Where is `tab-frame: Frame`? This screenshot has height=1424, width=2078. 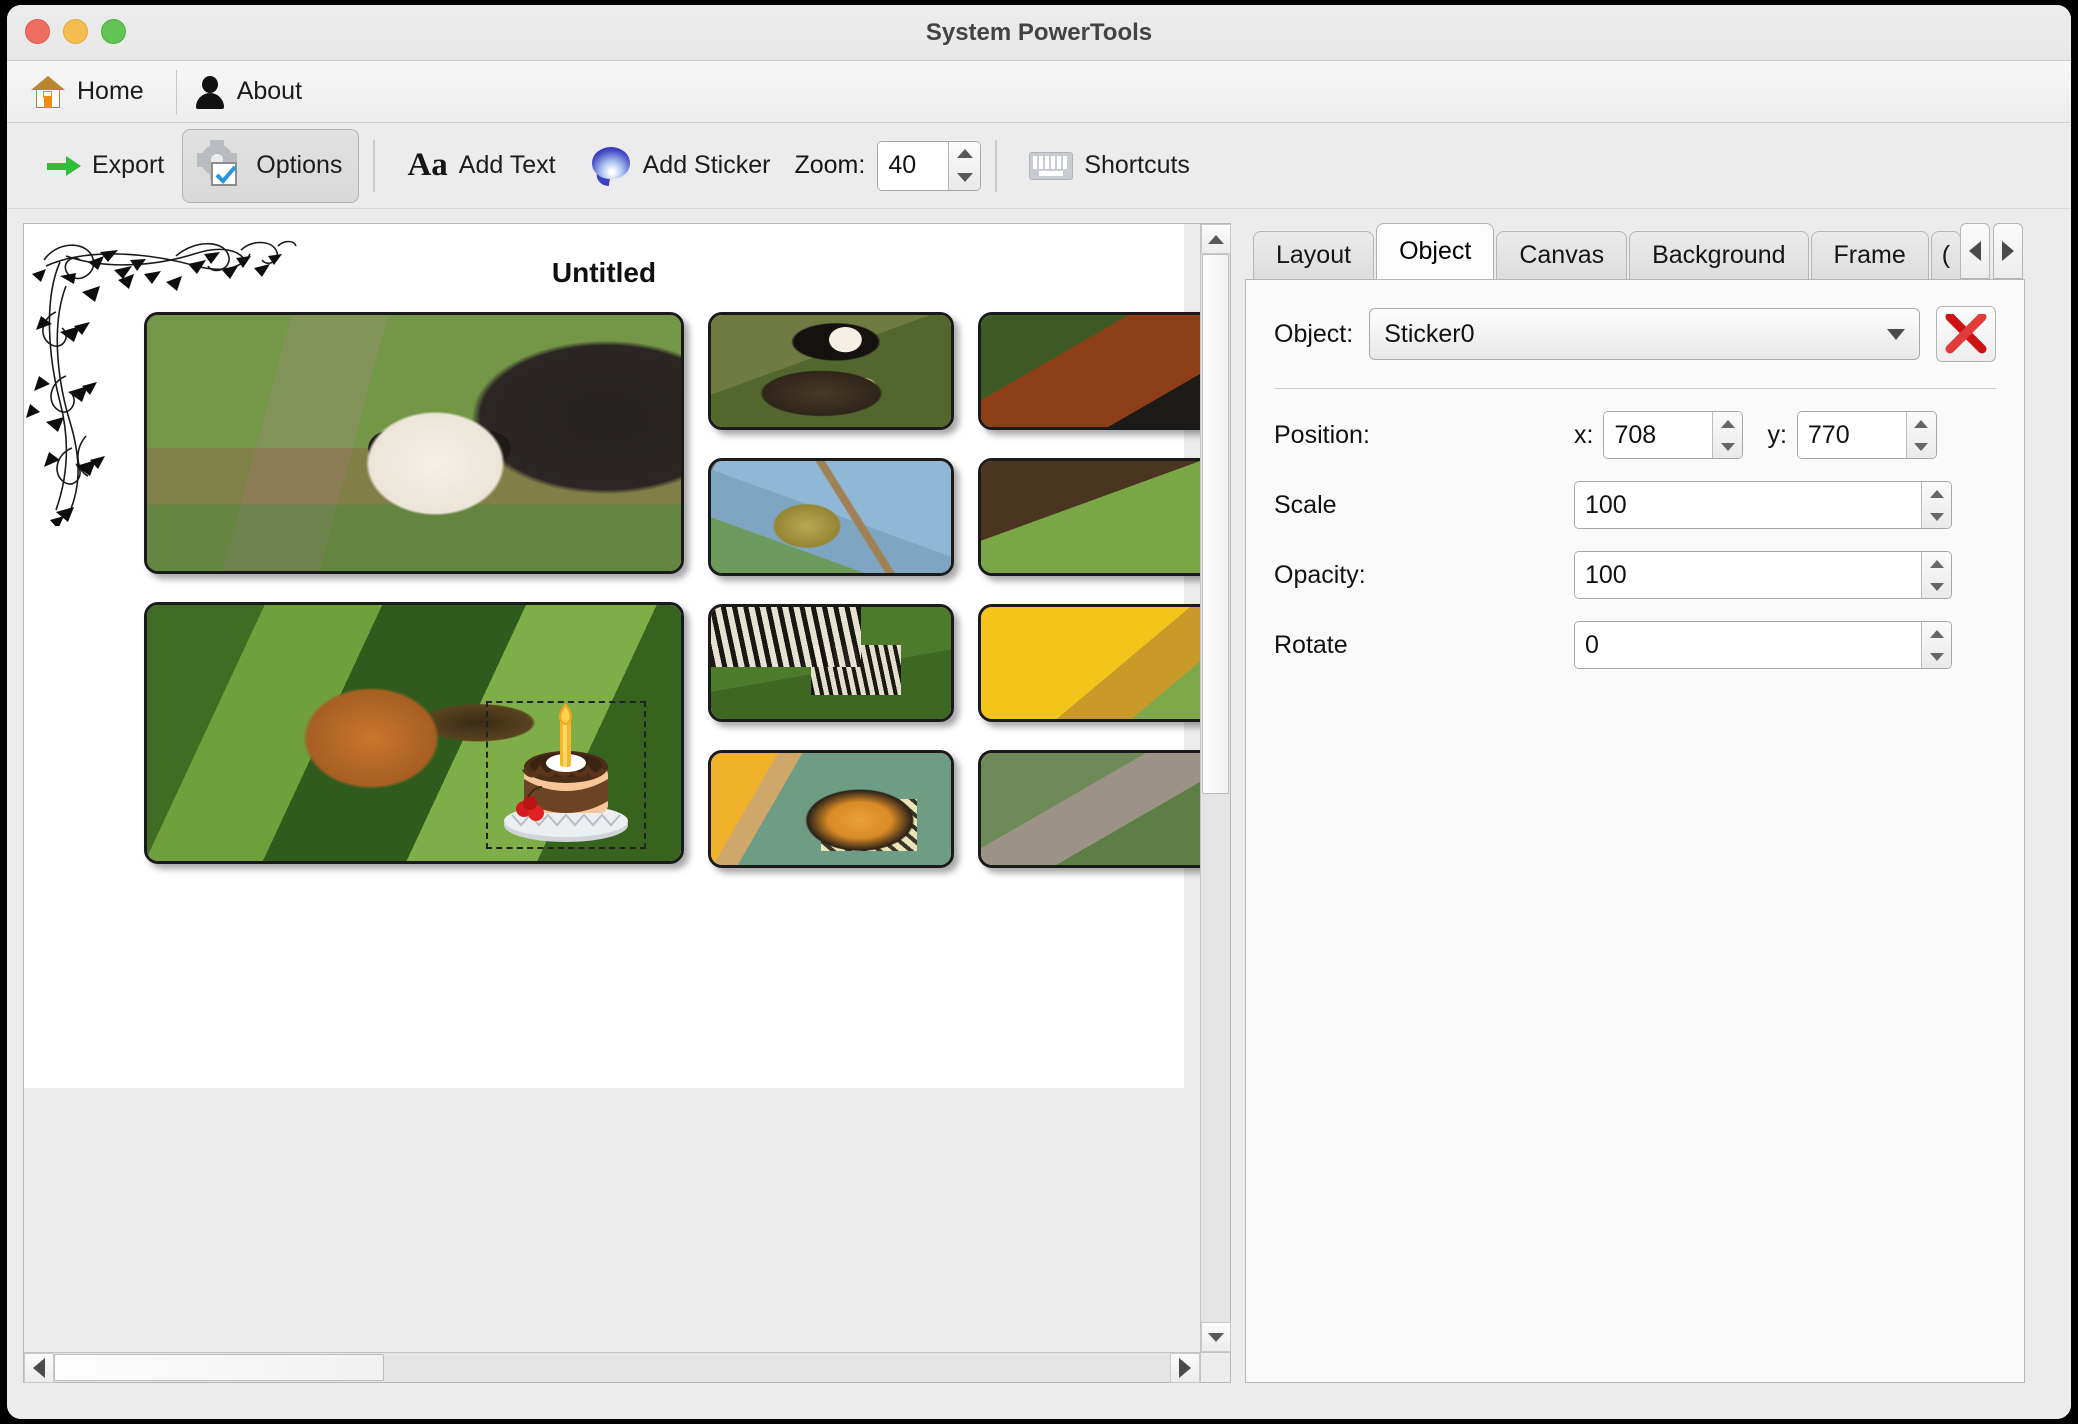 tab-frame: Frame is located at coordinates (1869, 255).